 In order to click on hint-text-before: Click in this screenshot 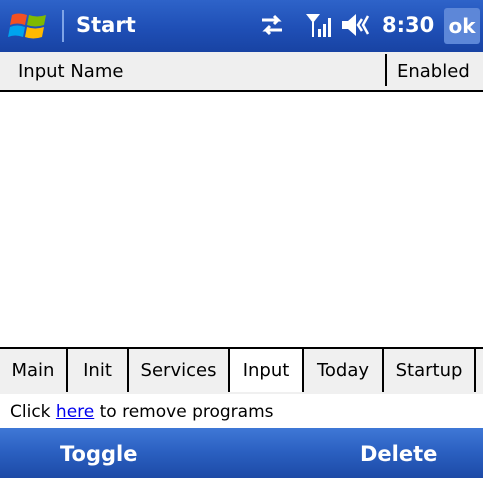, I will do `click(33, 412)`.